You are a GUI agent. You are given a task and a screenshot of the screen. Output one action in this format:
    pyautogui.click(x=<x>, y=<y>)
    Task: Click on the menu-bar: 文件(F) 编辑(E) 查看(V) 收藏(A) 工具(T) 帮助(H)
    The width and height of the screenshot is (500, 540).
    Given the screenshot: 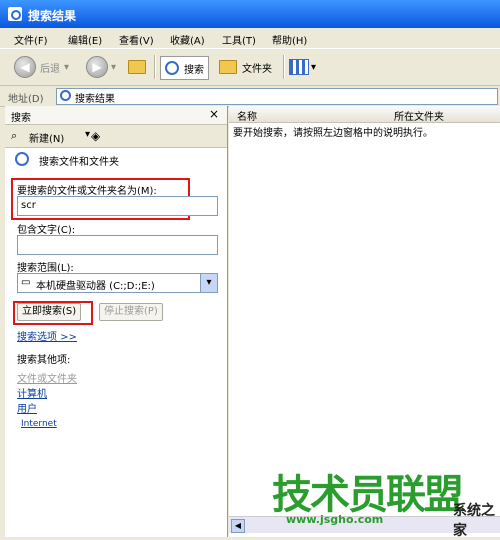 What is the action you would take?
    pyautogui.click(x=250, y=38)
    